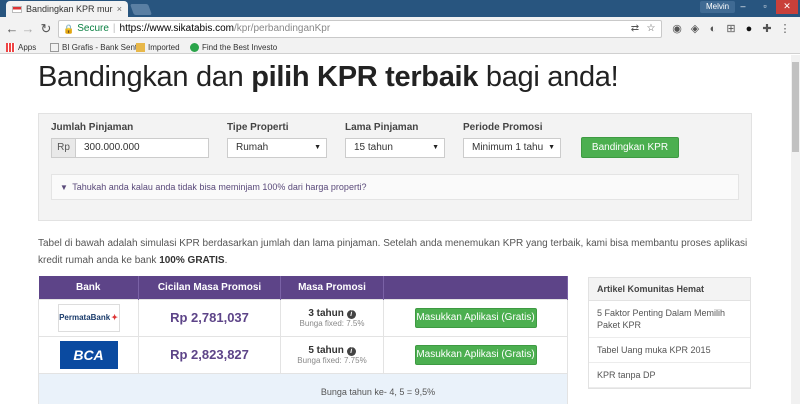  Describe the element at coordinates (92, 127) in the screenshot. I see `amount-label: Jumlah Pinjaman` at that location.